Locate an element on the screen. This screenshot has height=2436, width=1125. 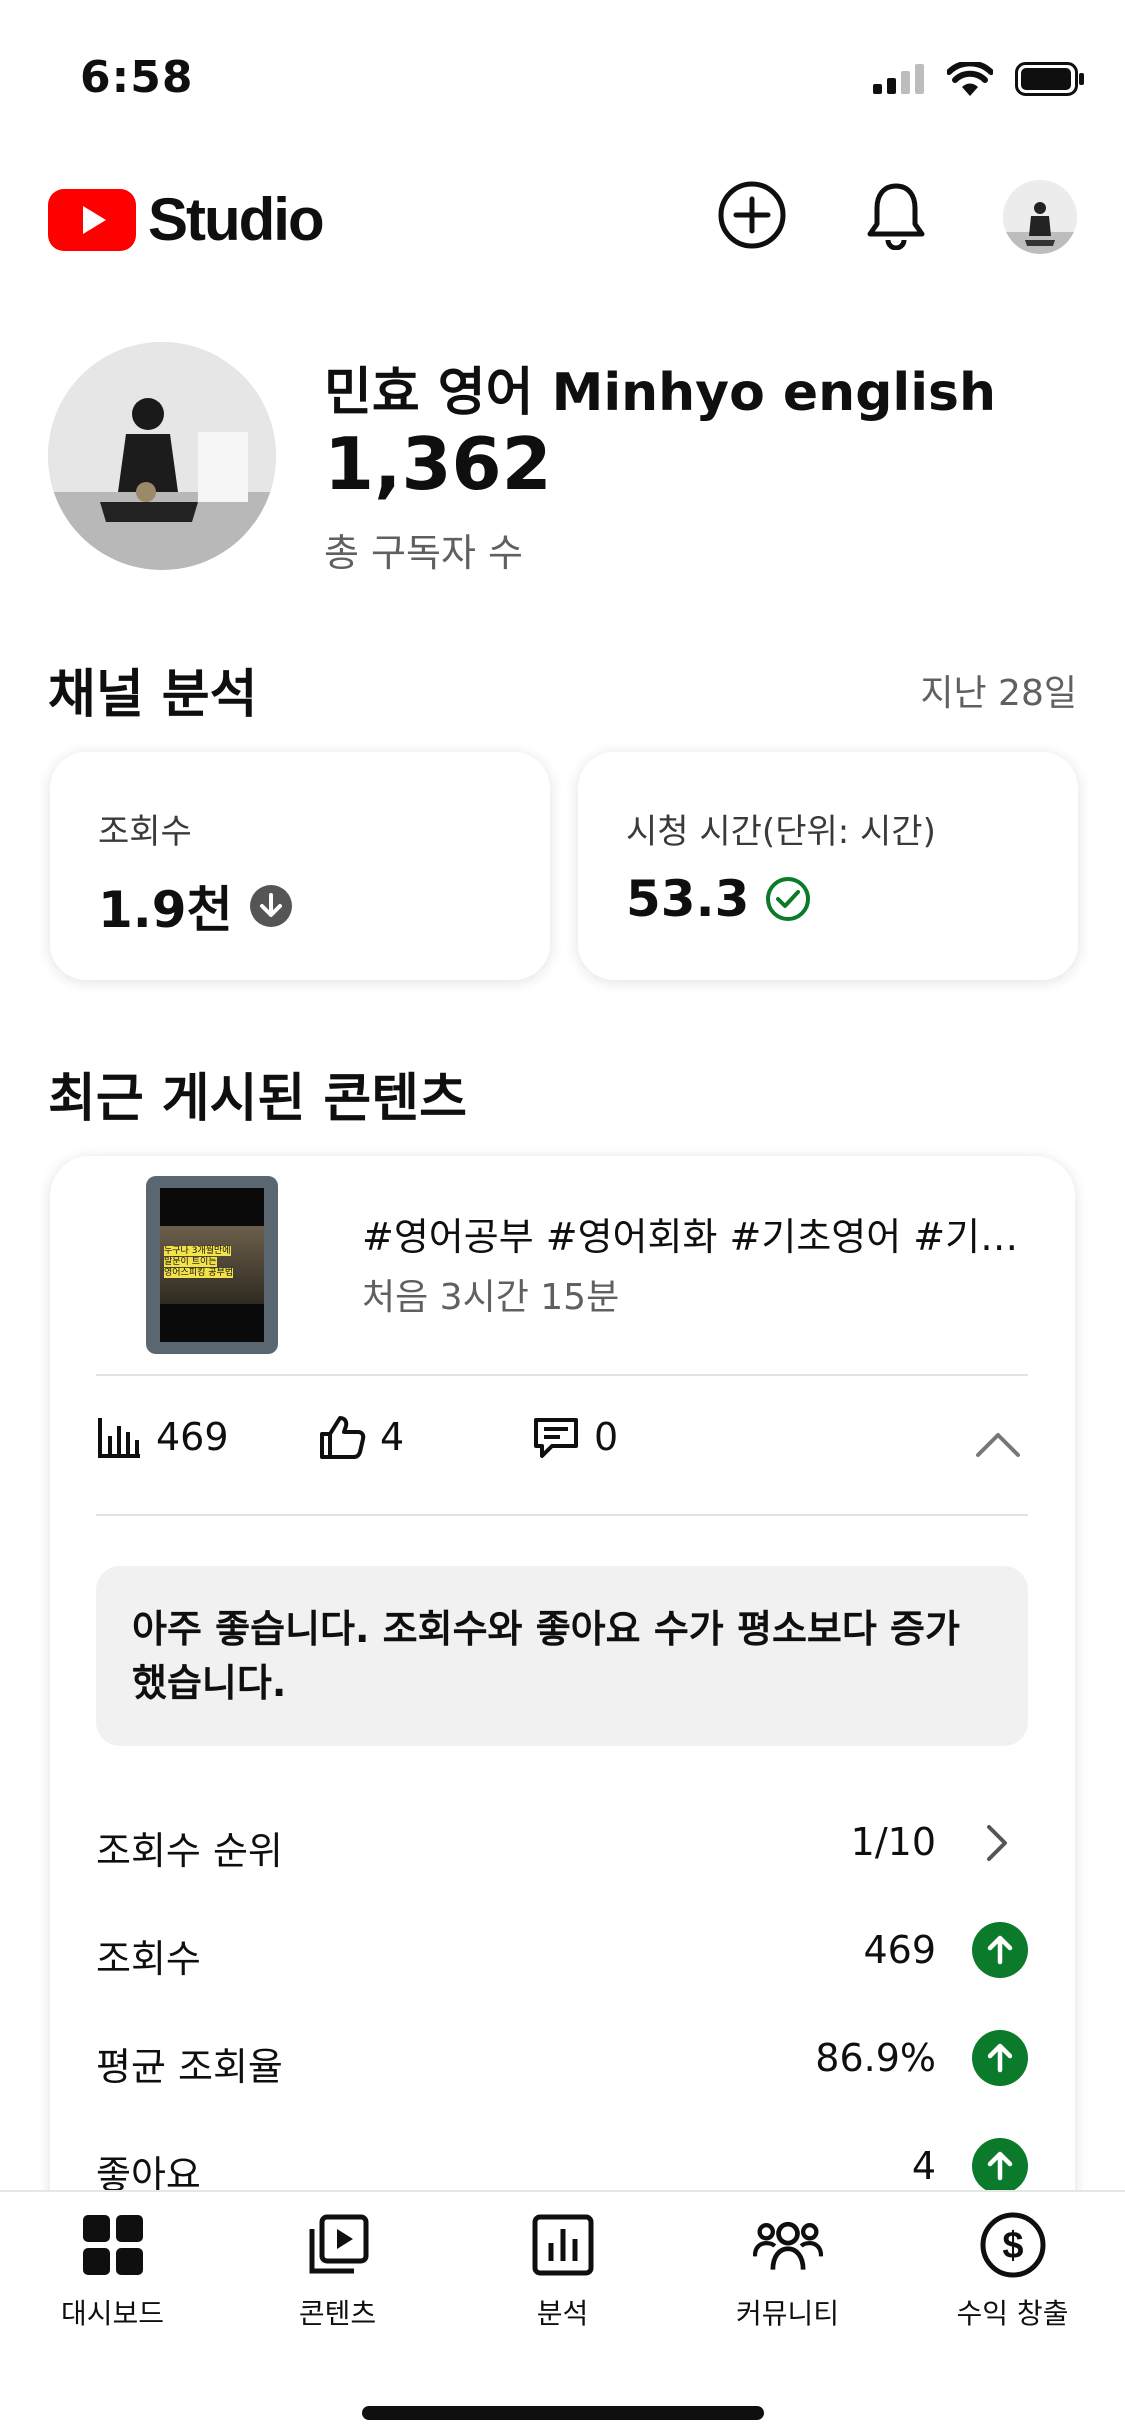
community-icon is located at coordinates (787, 2245).